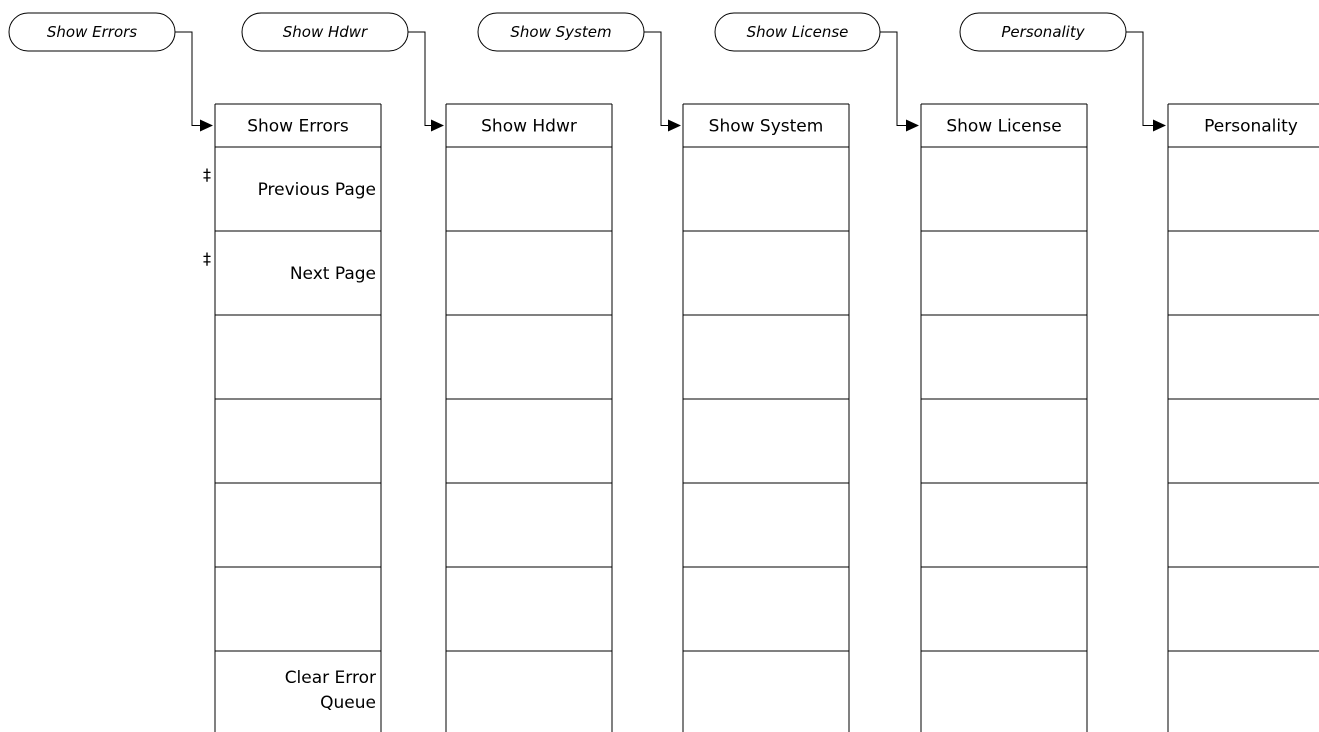  Describe the element at coordinates (798, 32) in the screenshot. I see `front-panel-key-label-show-license: Show License` at that location.